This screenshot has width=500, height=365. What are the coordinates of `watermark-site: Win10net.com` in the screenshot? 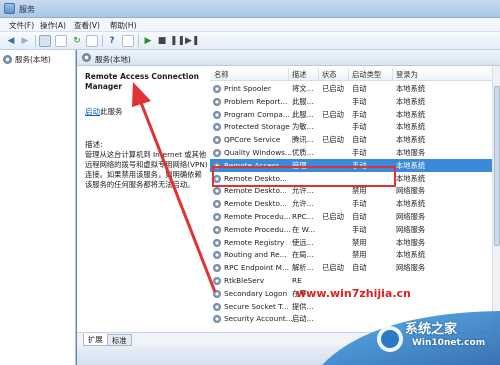 It's located at (449, 343).